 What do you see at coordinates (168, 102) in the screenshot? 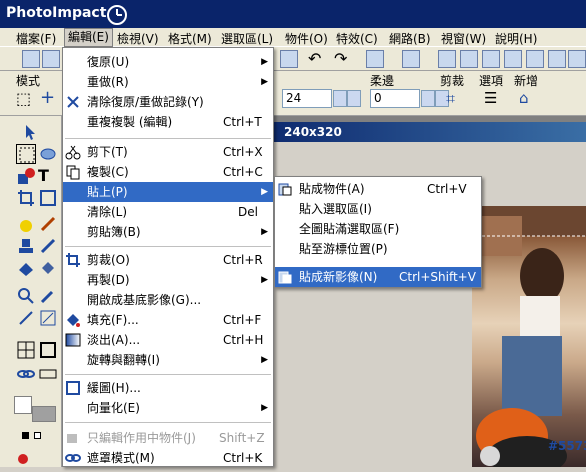
I see `menu-item-clear-history: 清除復原/重做記錄(Y)` at bounding box center [168, 102].